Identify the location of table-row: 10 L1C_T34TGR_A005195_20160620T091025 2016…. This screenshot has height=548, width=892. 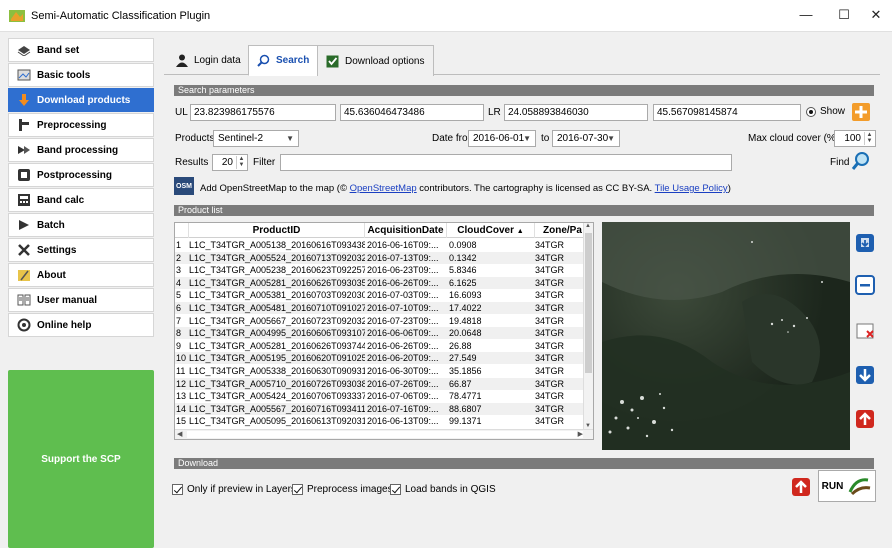
(380, 358).